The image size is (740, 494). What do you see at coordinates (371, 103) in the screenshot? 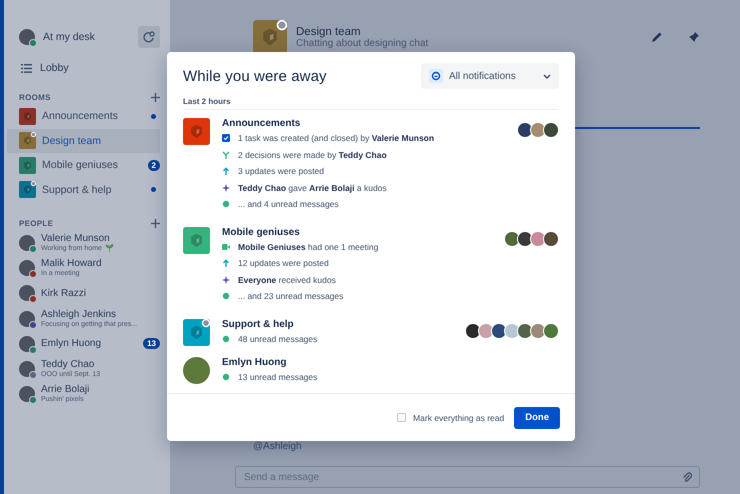
I see `section-label: Last 2 hours` at bounding box center [371, 103].